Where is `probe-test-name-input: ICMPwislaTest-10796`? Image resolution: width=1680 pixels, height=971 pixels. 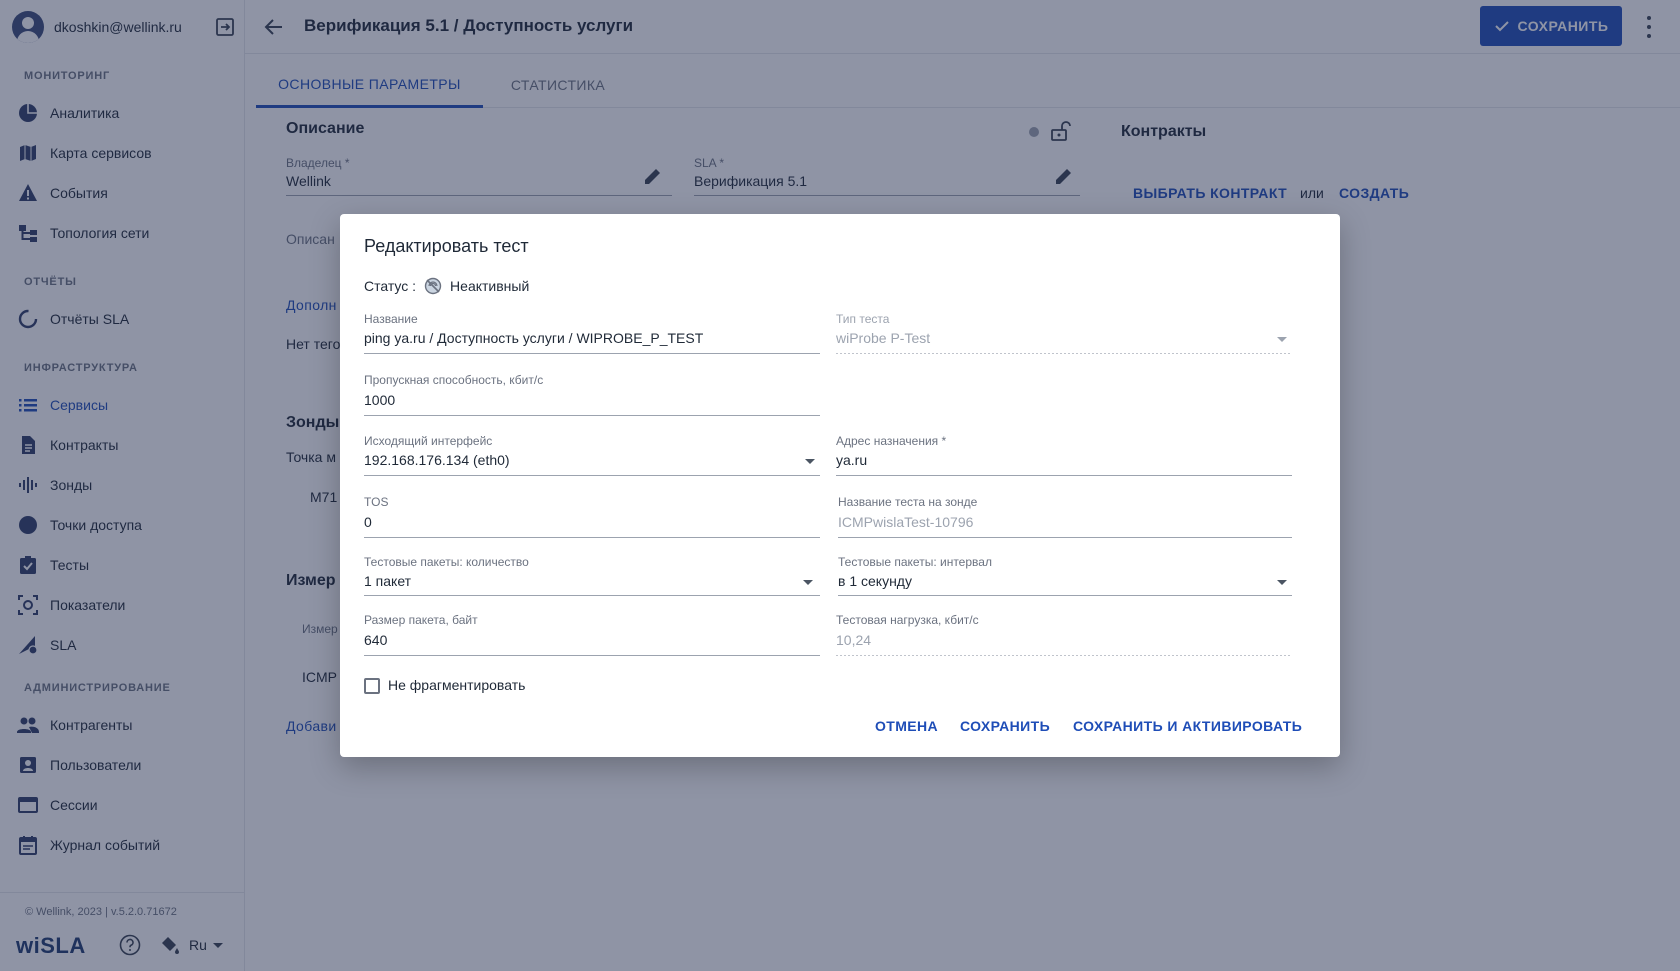 probe-test-name-input: ICMPwislaTest-10796 is located at coordinates (906, 522).